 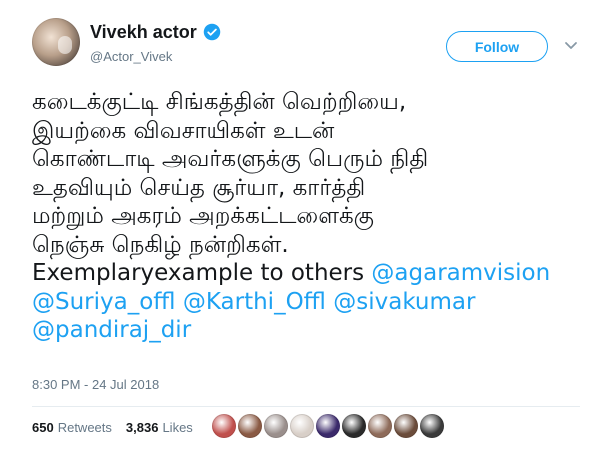 I want to click on tweet-text-line: கொண்டாடி அவர்களுக்கு பெரும் நிதி, so click(x=307, y=159).